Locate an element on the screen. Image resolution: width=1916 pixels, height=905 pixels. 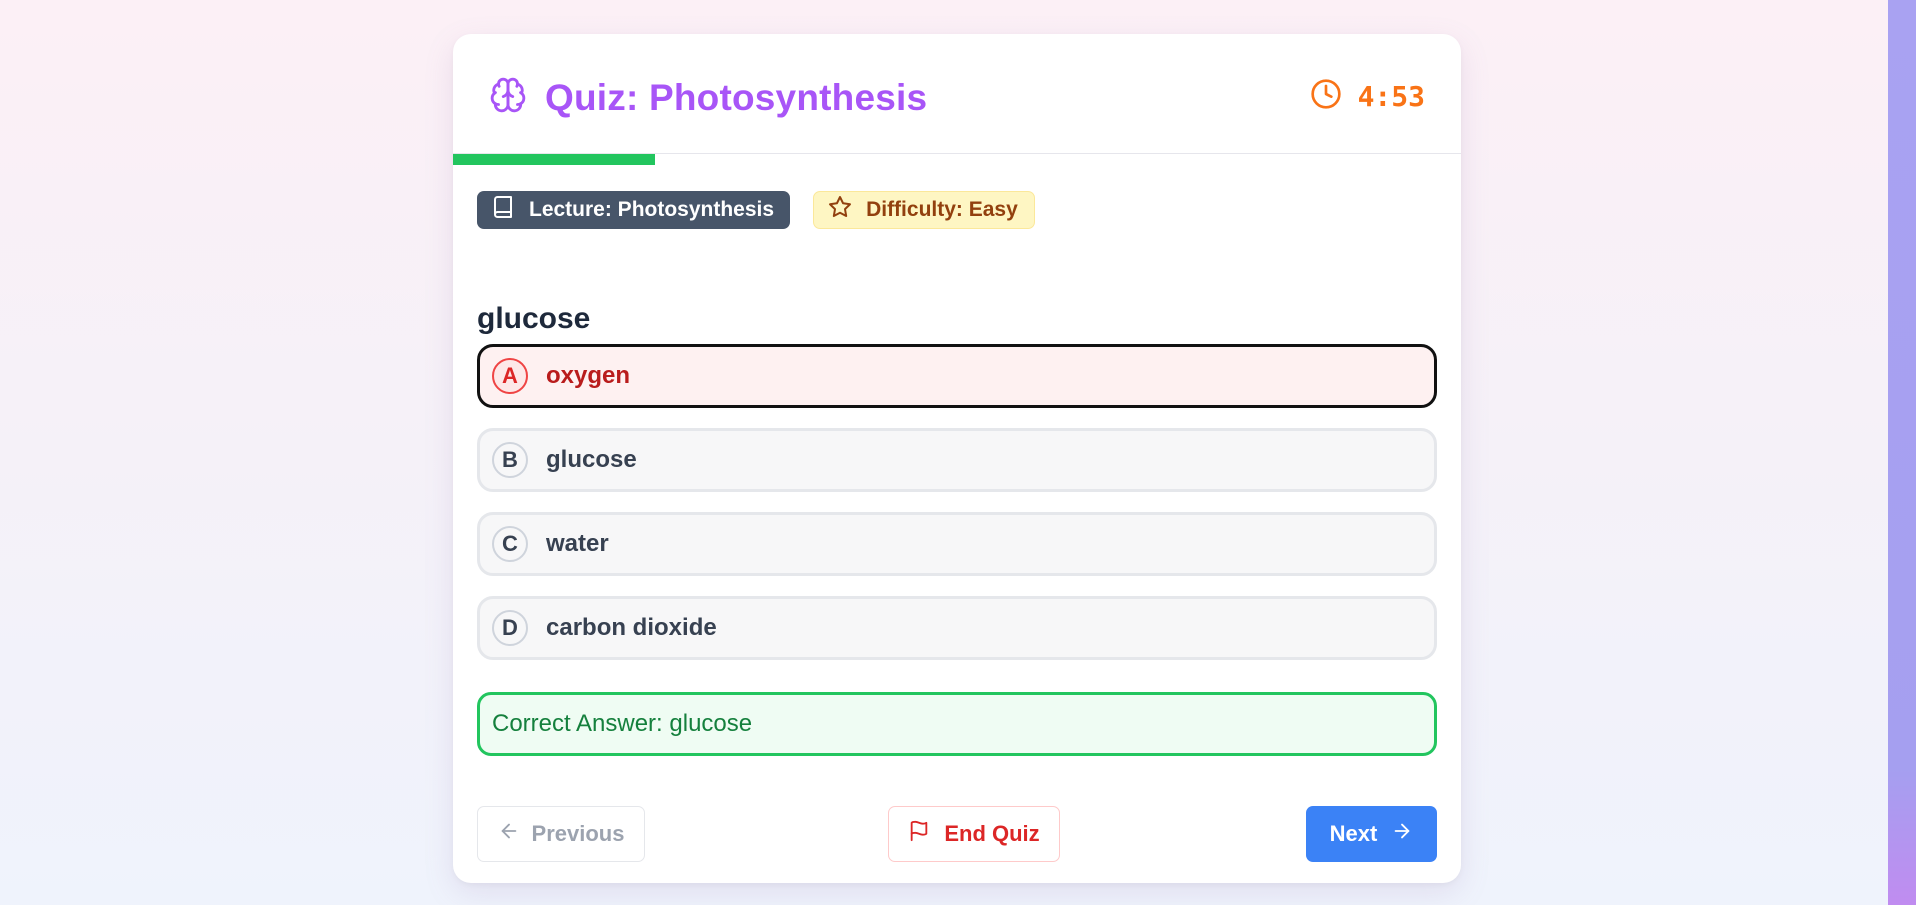
option-letter: B is located at coordinates (510, 460).